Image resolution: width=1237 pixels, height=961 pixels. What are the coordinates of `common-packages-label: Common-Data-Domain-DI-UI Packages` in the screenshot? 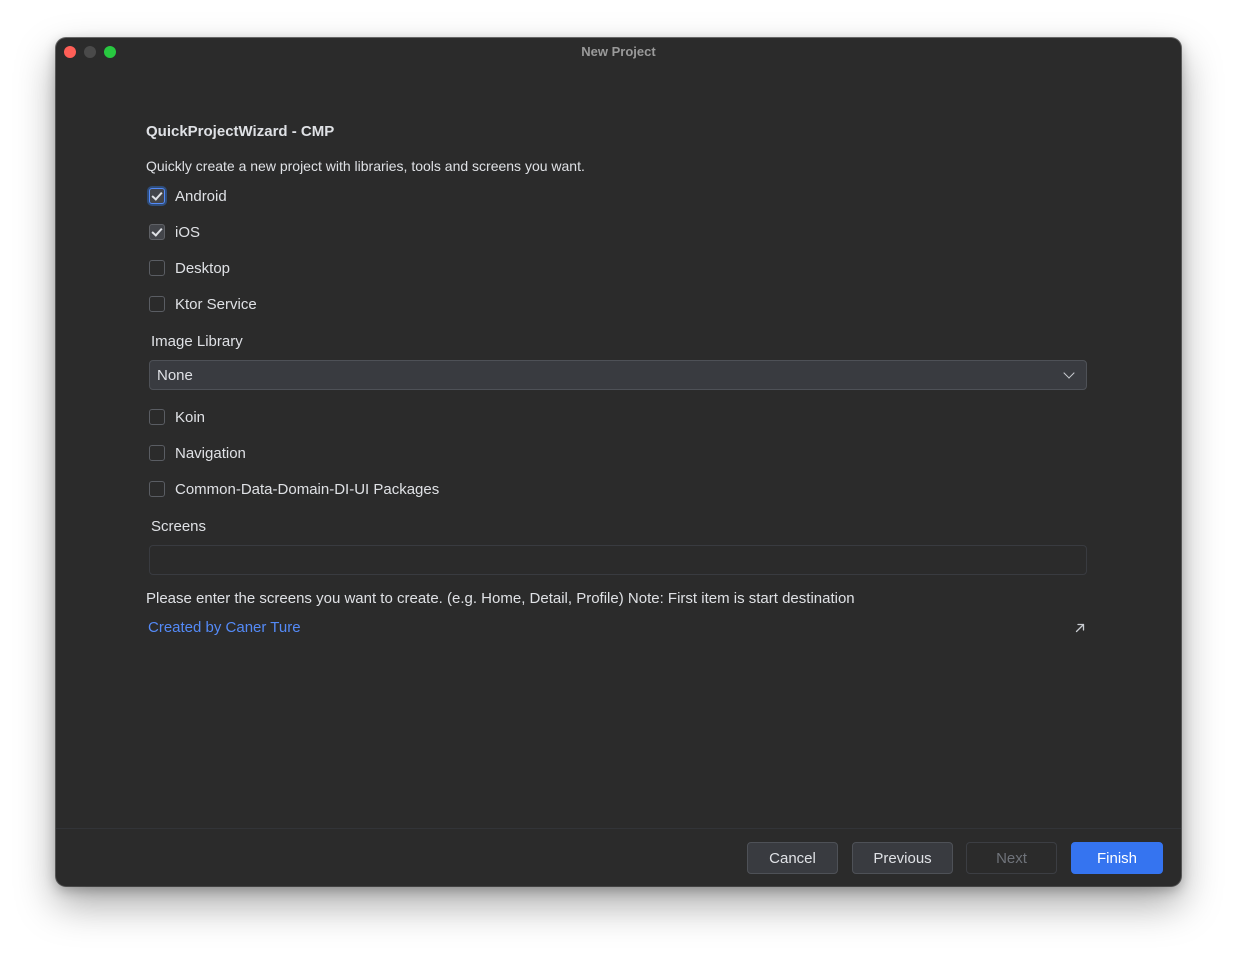 It's located at (307, 489).